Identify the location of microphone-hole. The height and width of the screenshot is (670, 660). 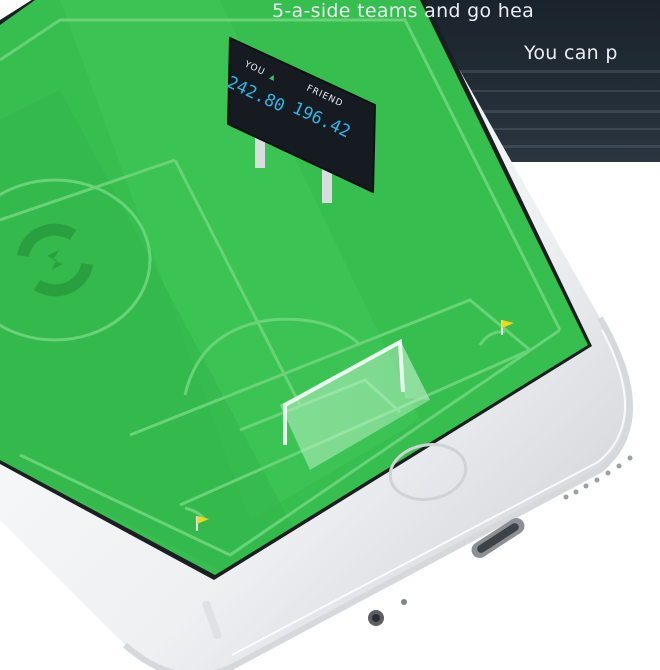
(404, 602).